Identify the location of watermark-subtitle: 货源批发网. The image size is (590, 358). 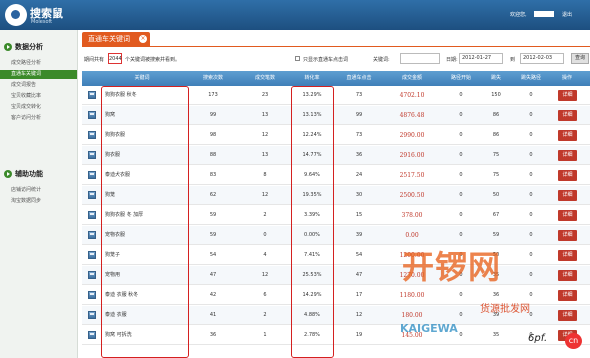
(505, 309).